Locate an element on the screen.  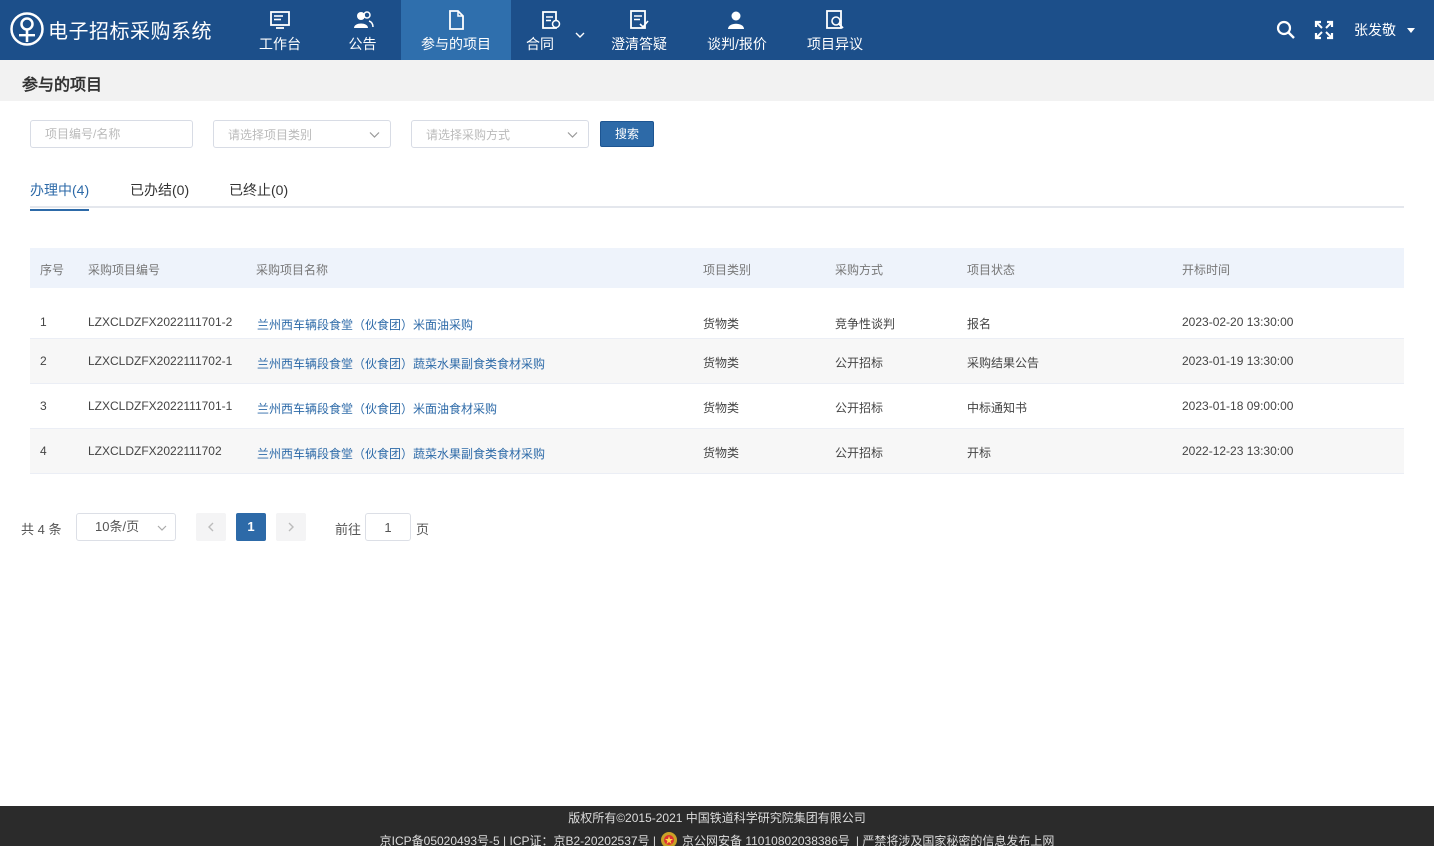
caret-down-icon is located at coordinates (1411, 30).